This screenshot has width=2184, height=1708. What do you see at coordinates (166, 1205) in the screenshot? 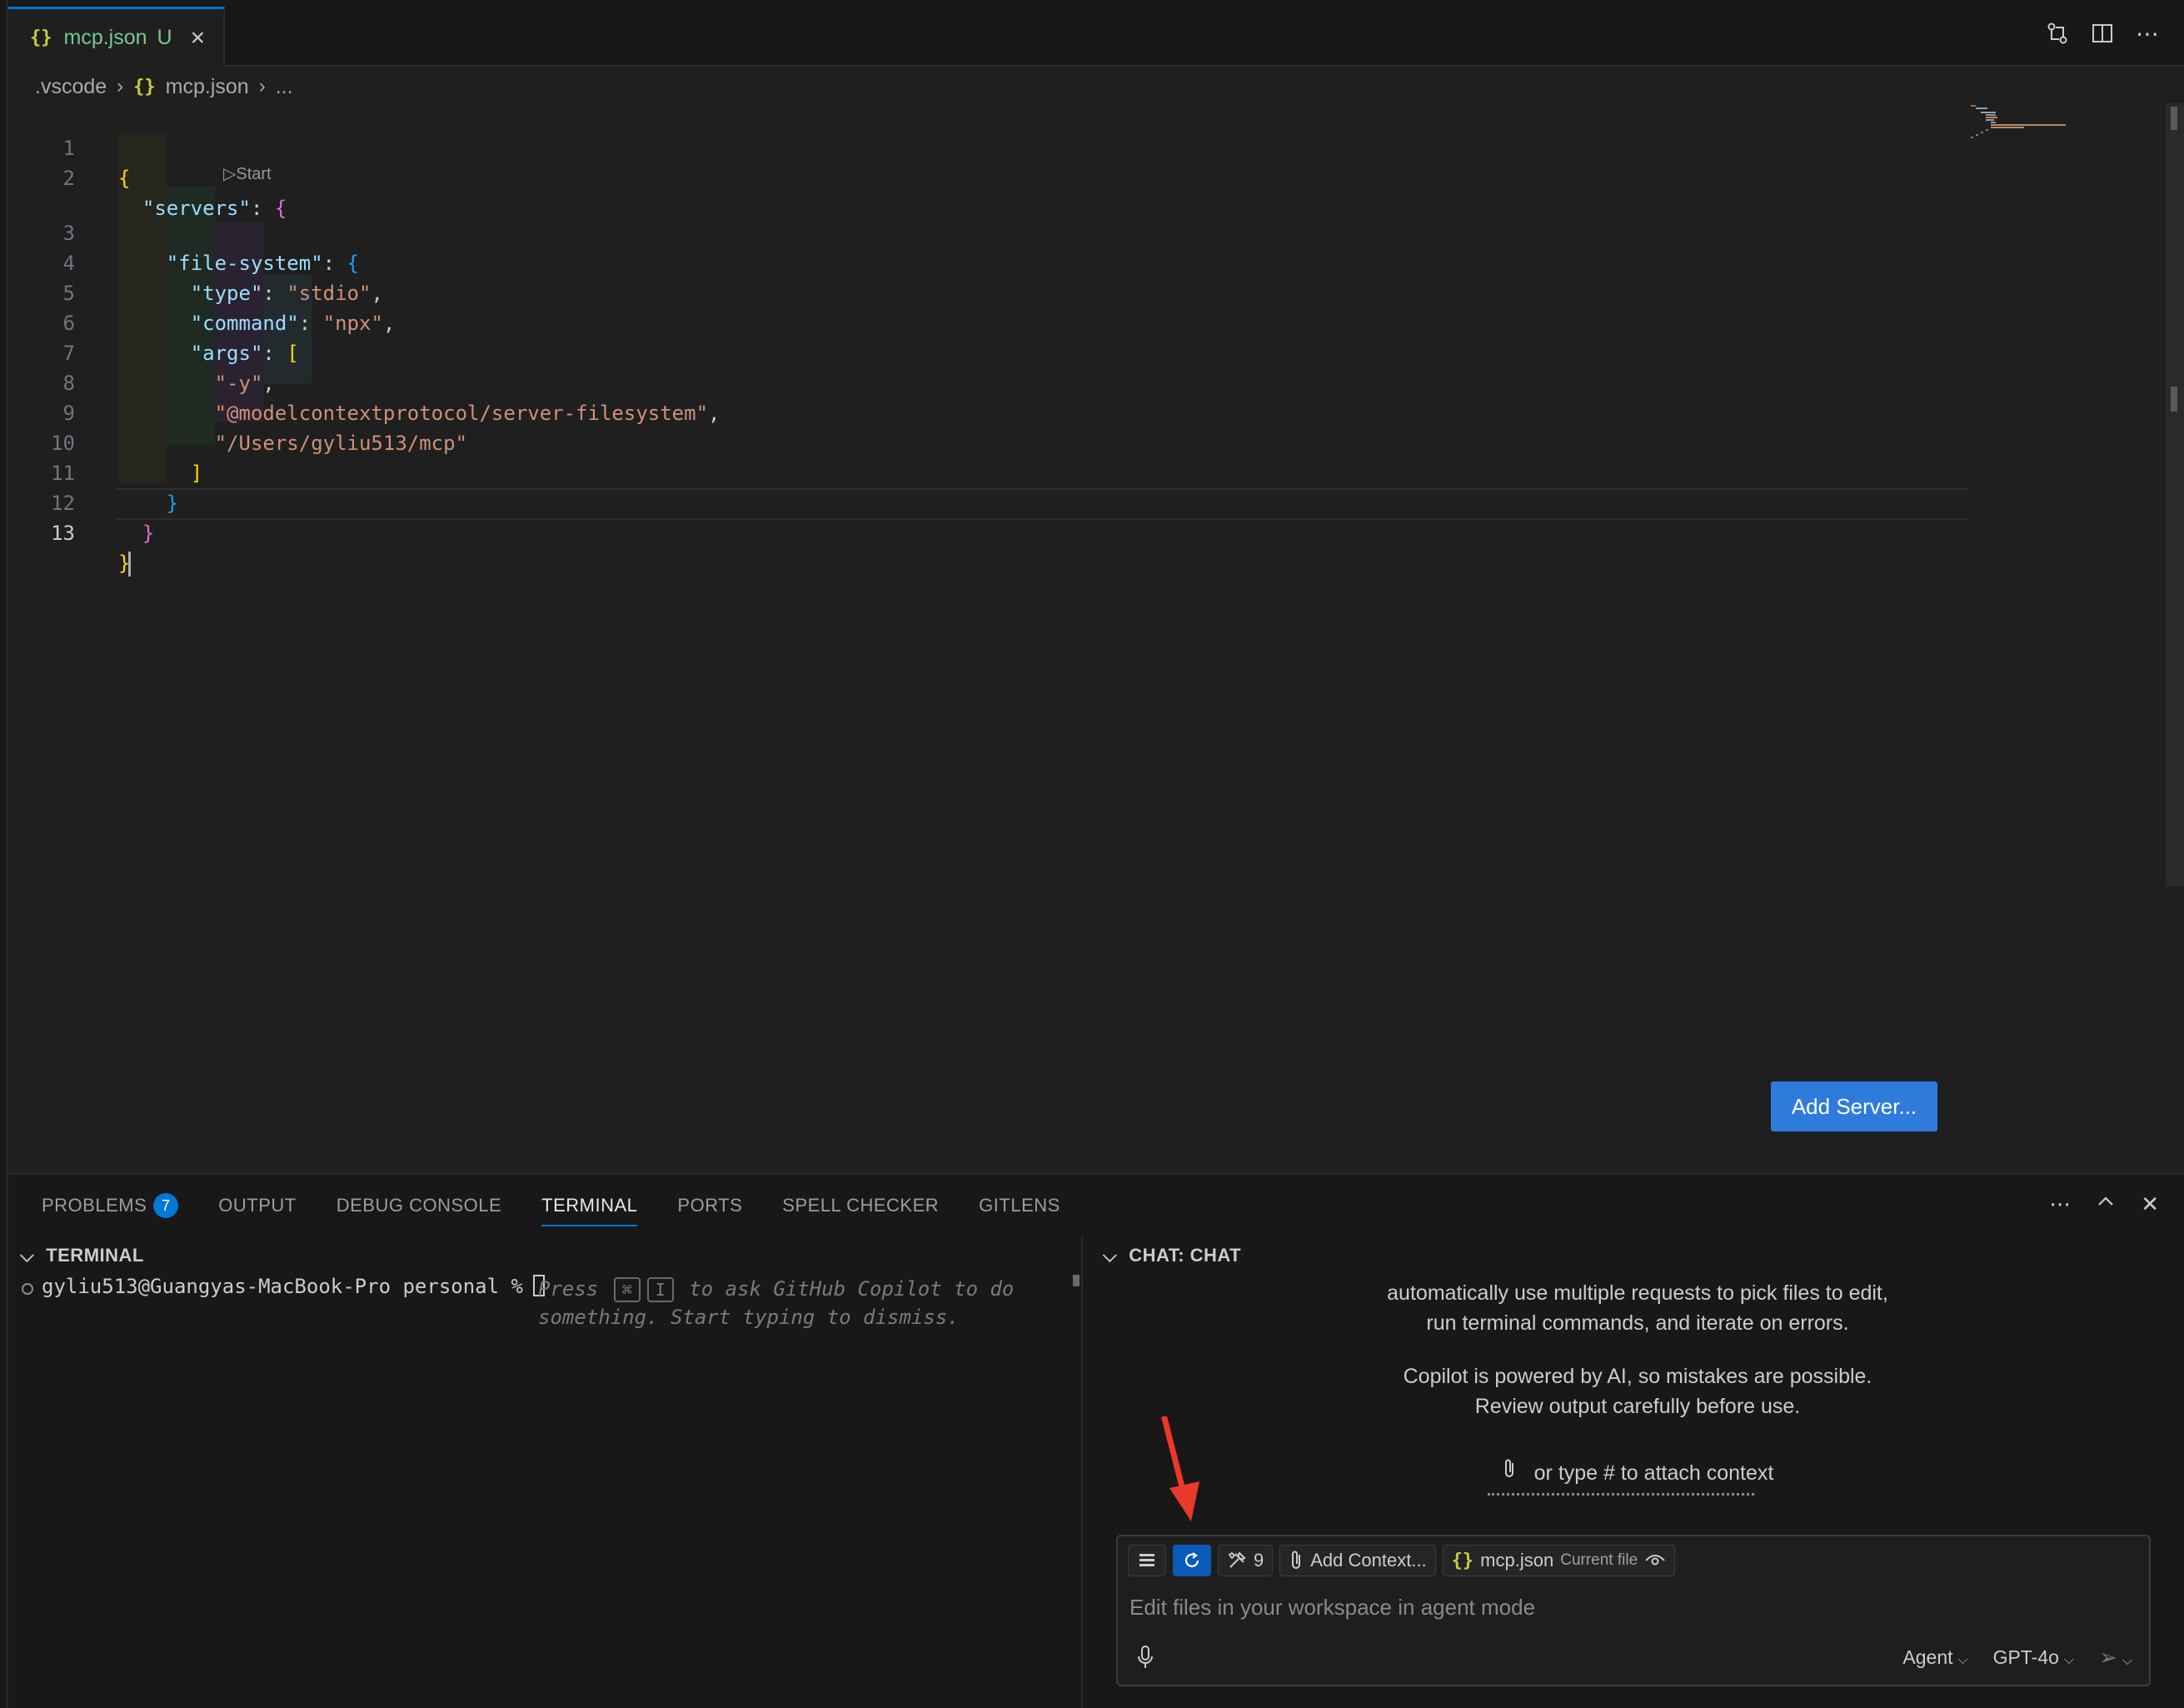
I see `problems-count-badge: 7` at bounding box center [166, 1205].